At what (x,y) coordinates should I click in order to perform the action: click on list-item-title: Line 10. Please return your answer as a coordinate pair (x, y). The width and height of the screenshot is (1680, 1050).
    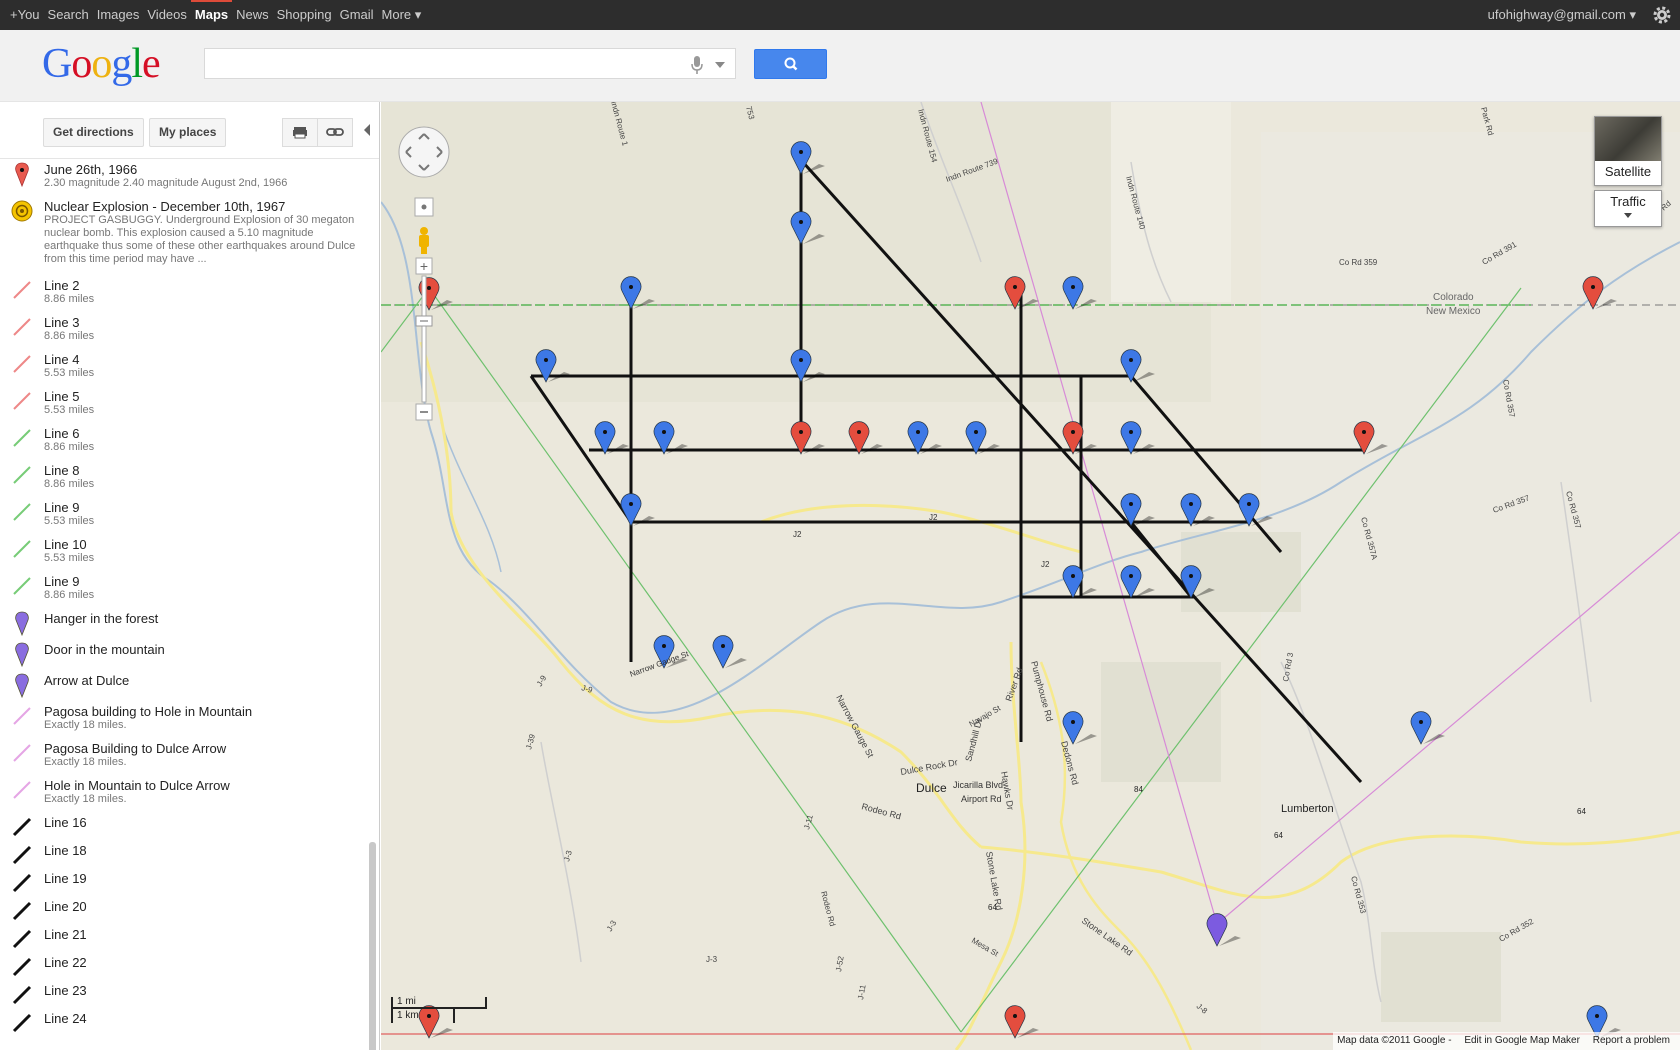
    Looking at the image, I should click on (203, 544).